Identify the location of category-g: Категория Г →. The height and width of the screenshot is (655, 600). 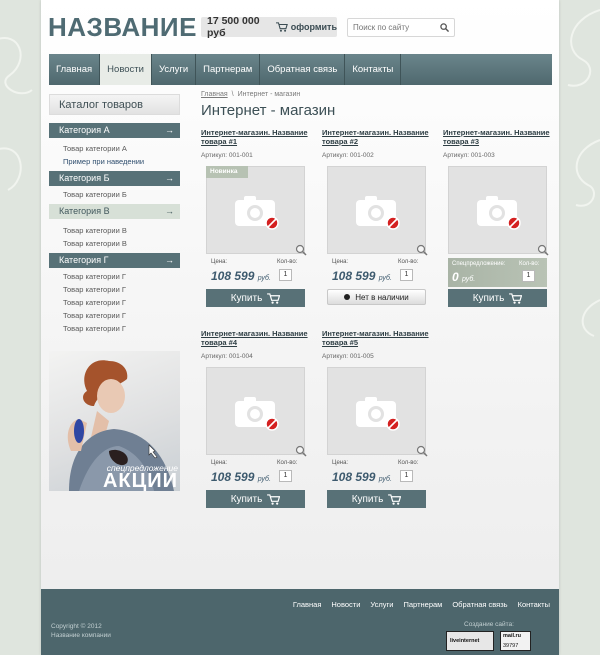
(114, 260).